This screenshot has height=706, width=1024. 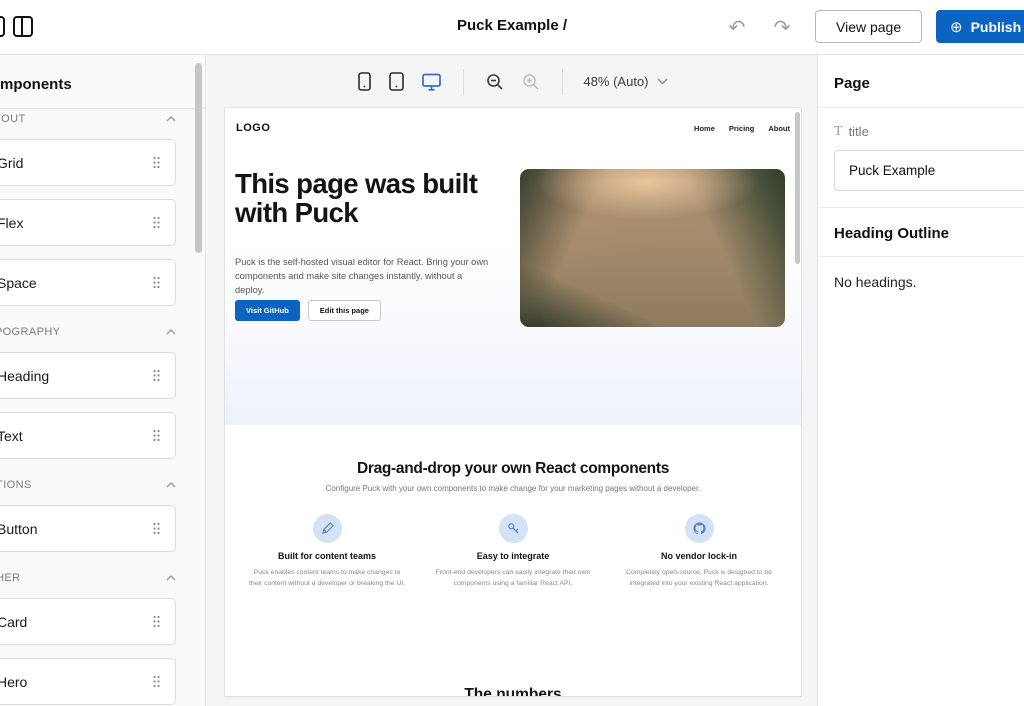 I want to click on viewport-toolbar: 48% (Auto), so click(x=512, y=81).